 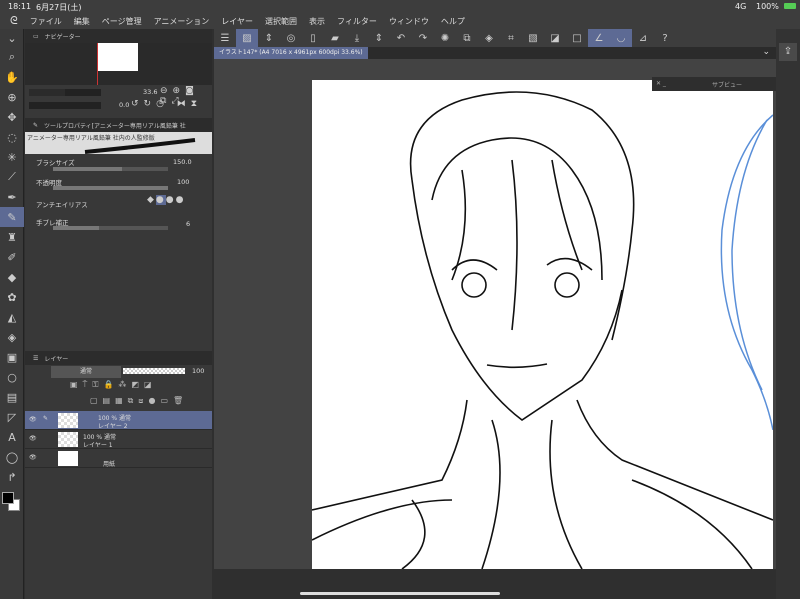 What do you see at coordinates (118, 439) in the screenshot?
I see `layer-row: 👁 100 % 通常 レイヤー 1` at bounding box center [118, 439].